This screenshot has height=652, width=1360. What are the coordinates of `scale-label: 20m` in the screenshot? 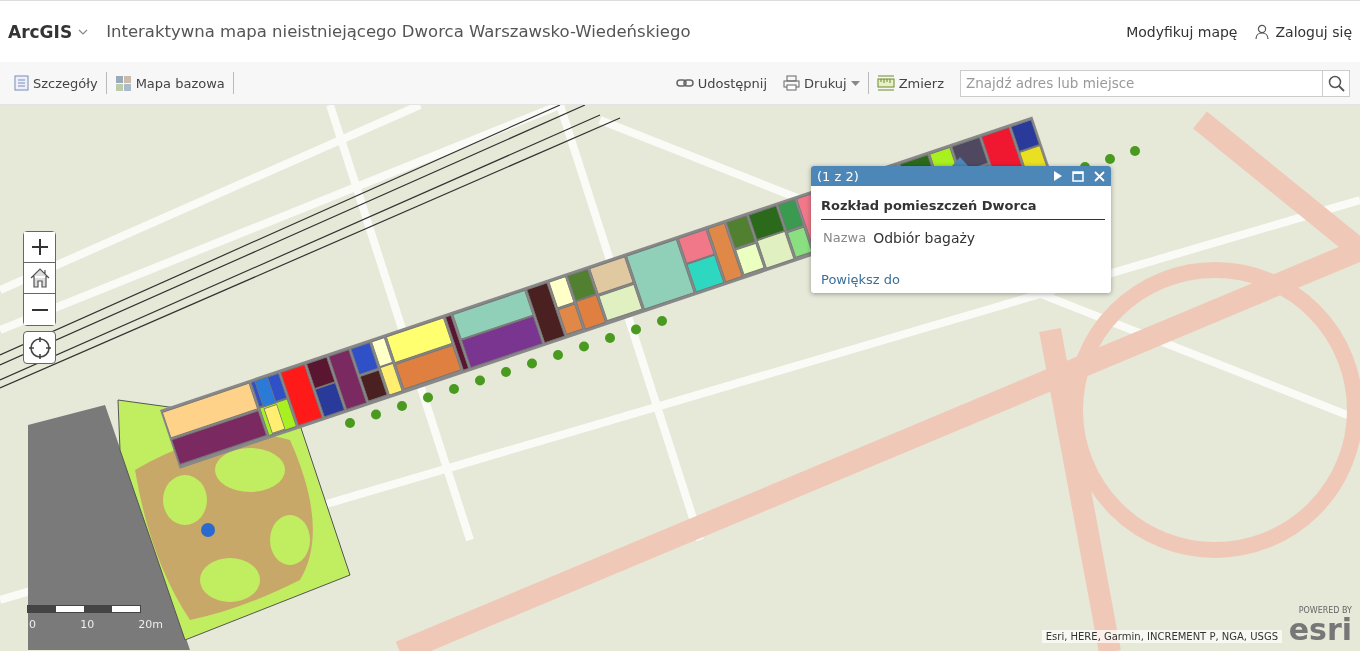 It's located at (150, 624).